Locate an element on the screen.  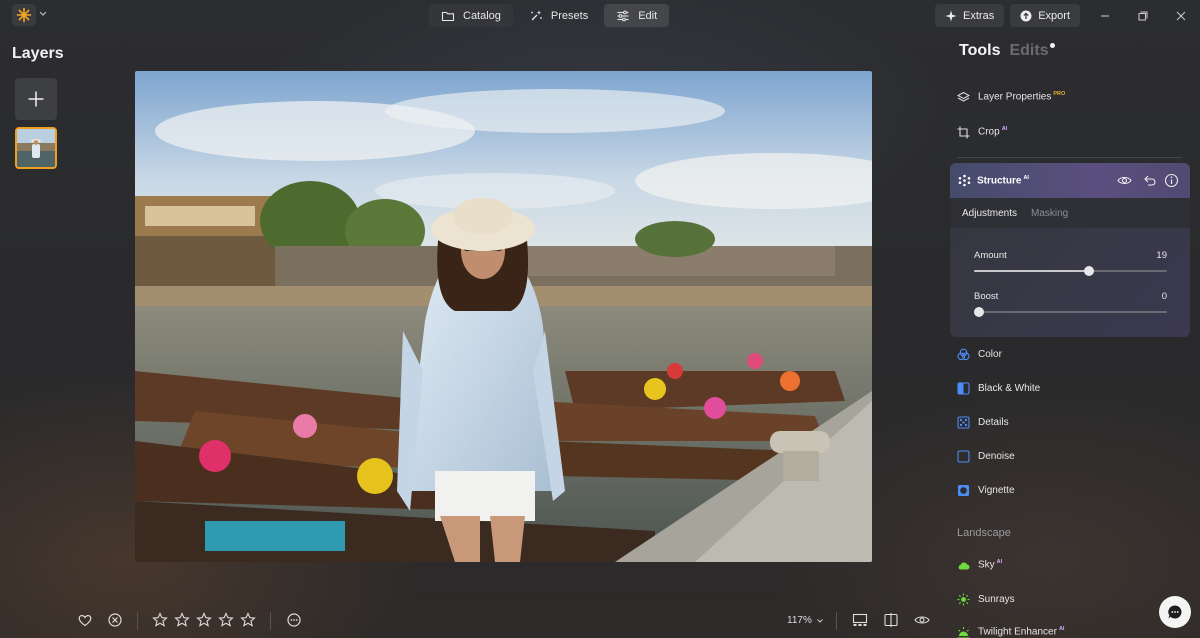
preview-eye-icon is located at coordinates (922, 620).